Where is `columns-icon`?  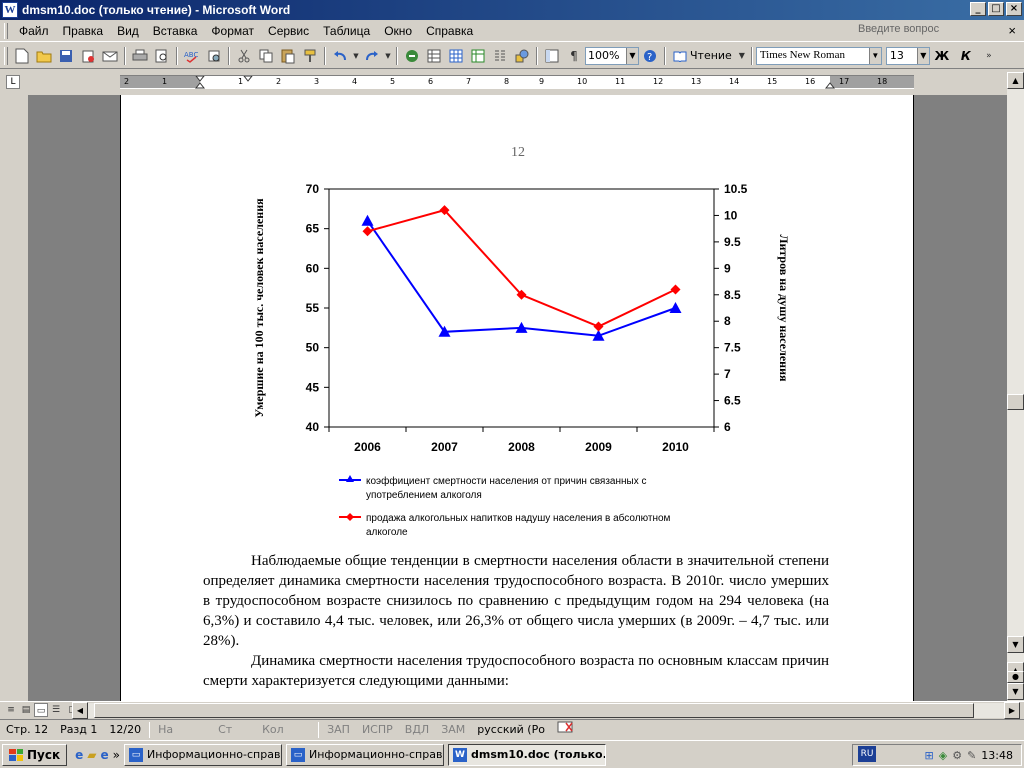 columns-icon is located at coordinates (500, 56).